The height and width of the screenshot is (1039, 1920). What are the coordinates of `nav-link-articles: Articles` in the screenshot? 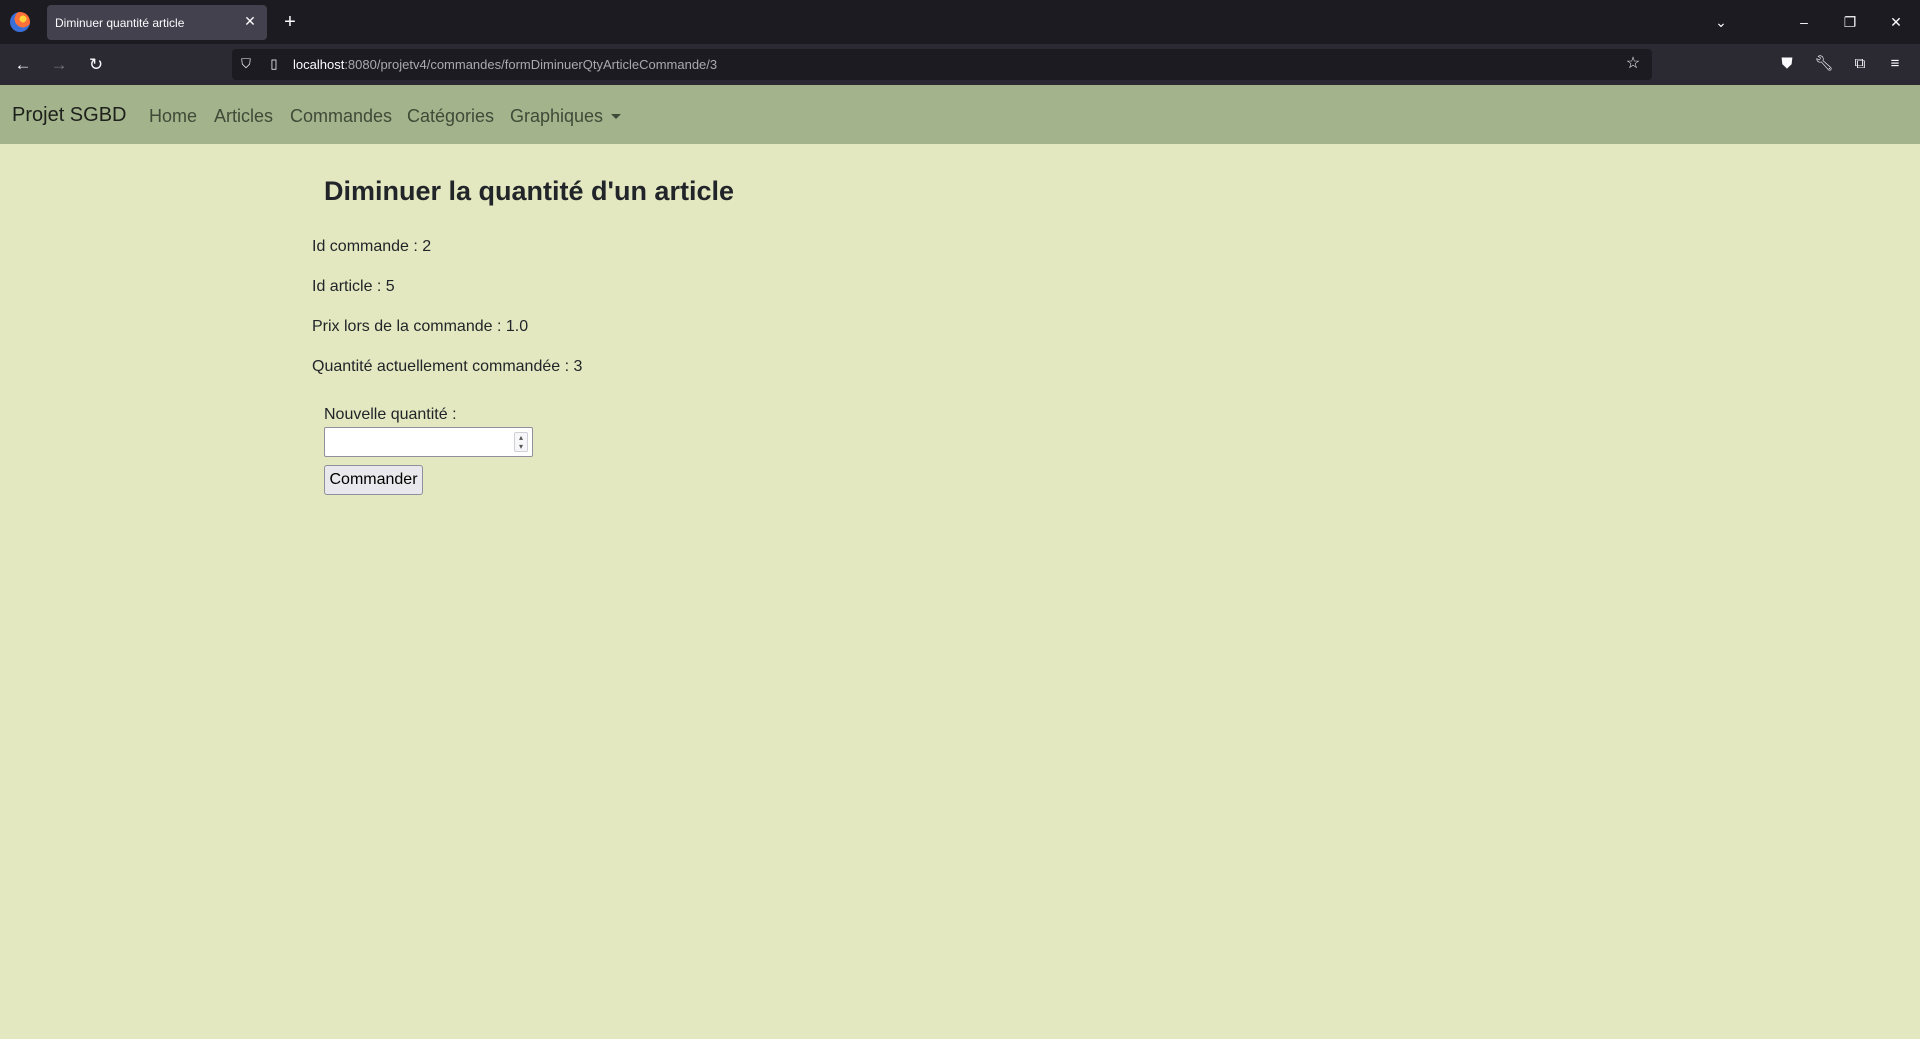 It's located at (243, 116).